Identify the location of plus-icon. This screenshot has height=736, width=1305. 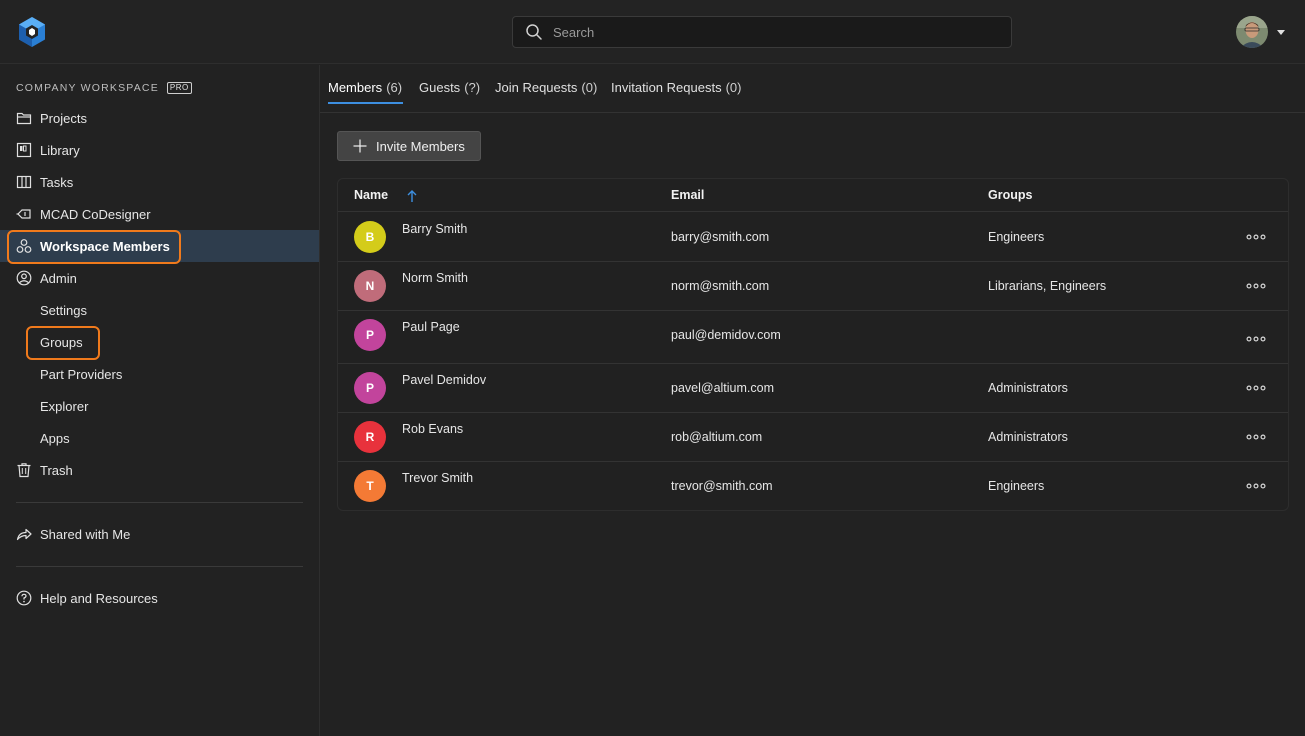
(360, 146).